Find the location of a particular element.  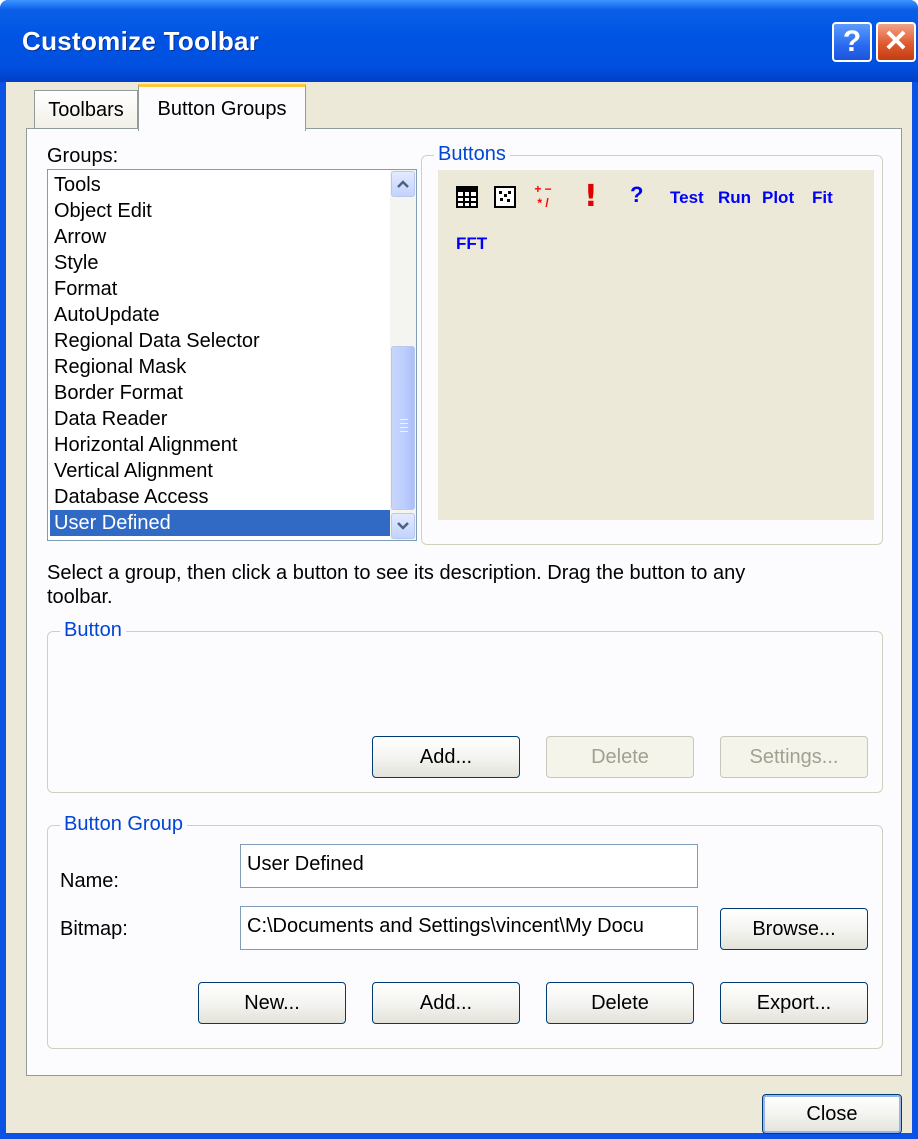

close-window-button: ✕ is located at coordinates (896, 42).